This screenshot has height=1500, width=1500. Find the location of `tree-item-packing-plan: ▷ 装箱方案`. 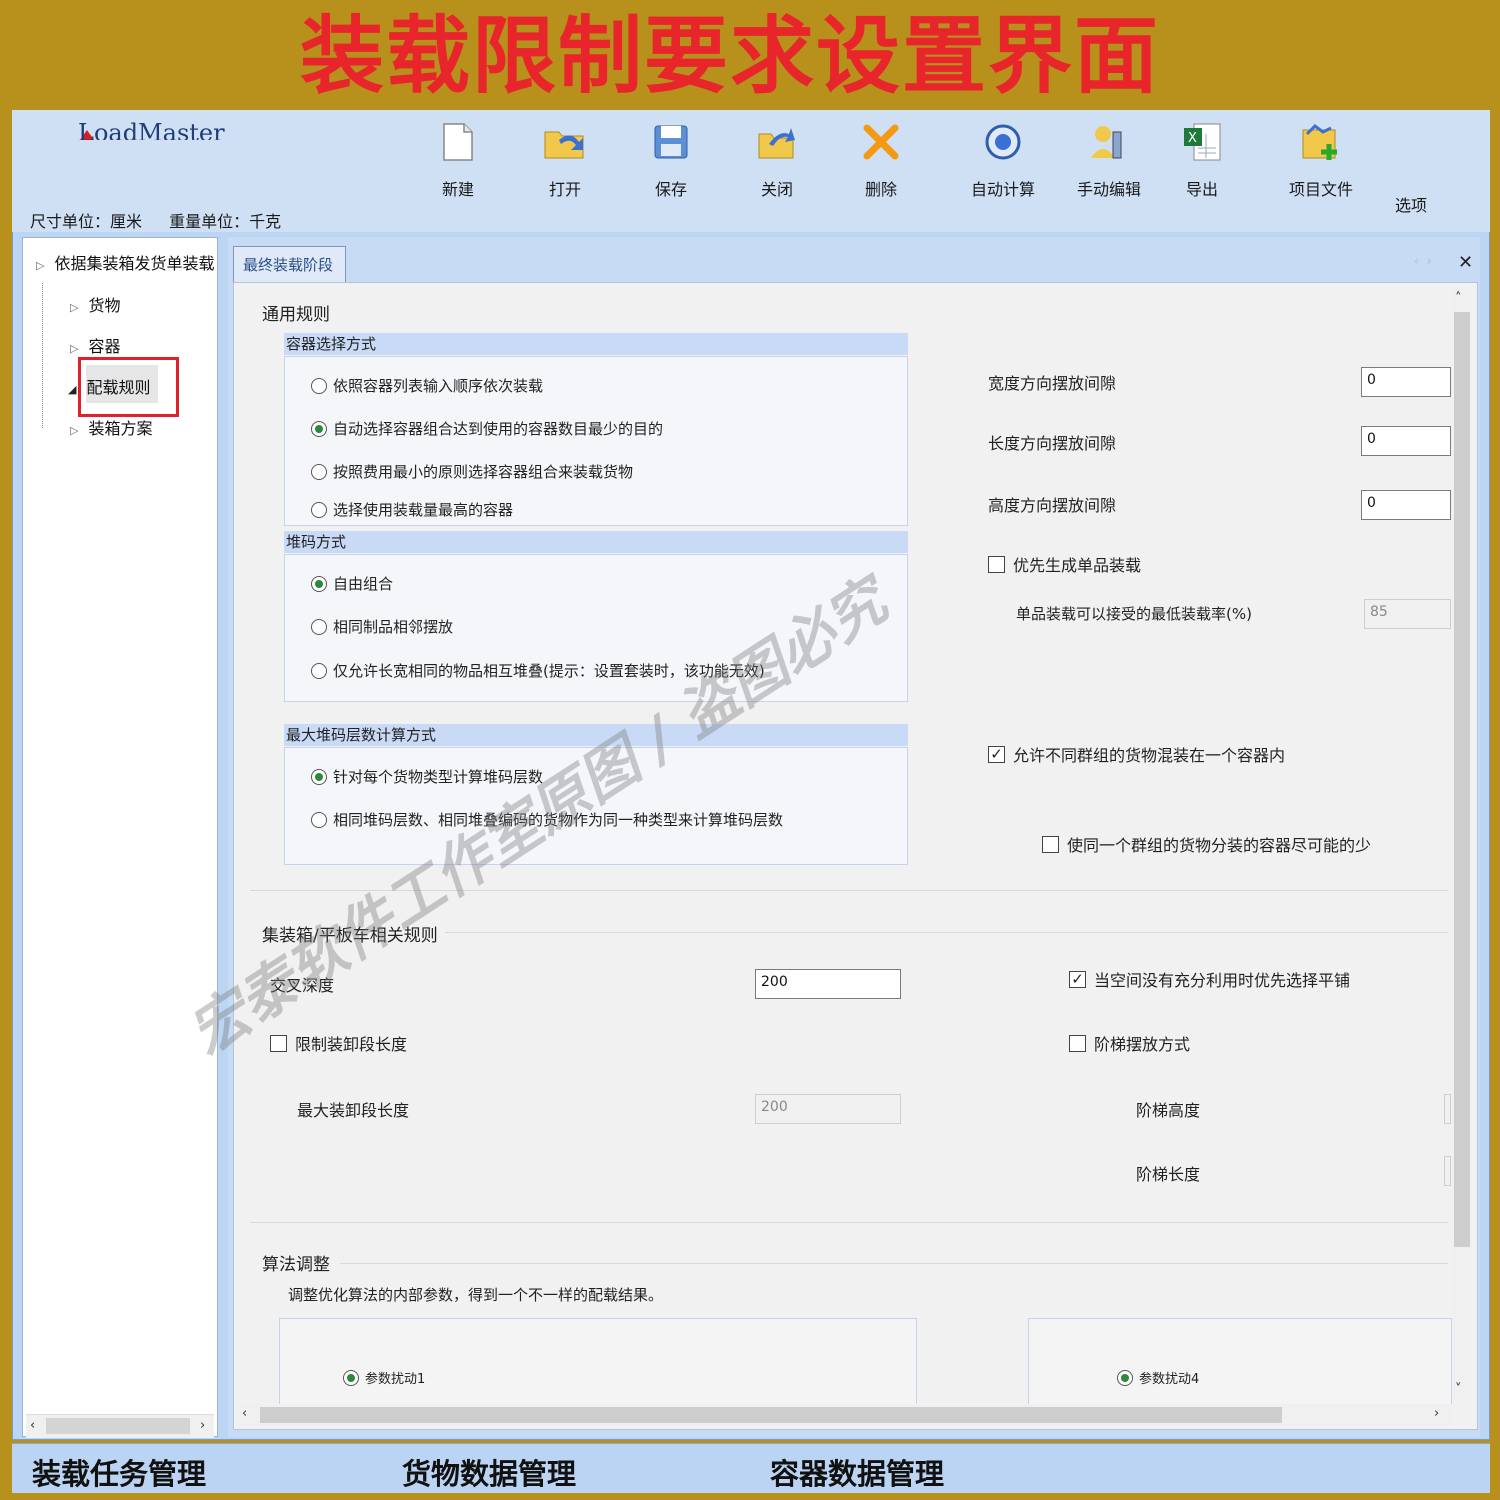

tree-item-packing-plan: ▷ 装箱方案 is located at coordinates (111, 427).